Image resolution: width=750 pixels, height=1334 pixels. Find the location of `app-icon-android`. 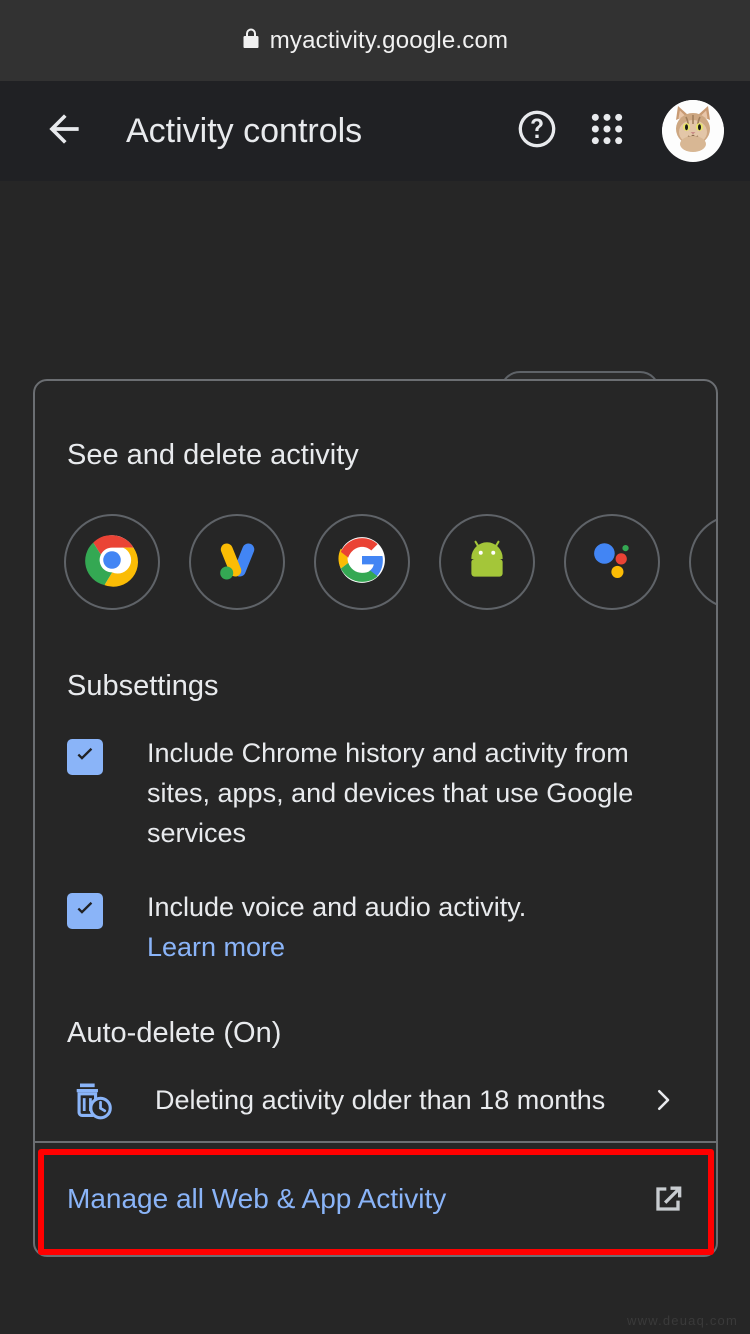

app-icon-android is located at coordinates (487, 562).